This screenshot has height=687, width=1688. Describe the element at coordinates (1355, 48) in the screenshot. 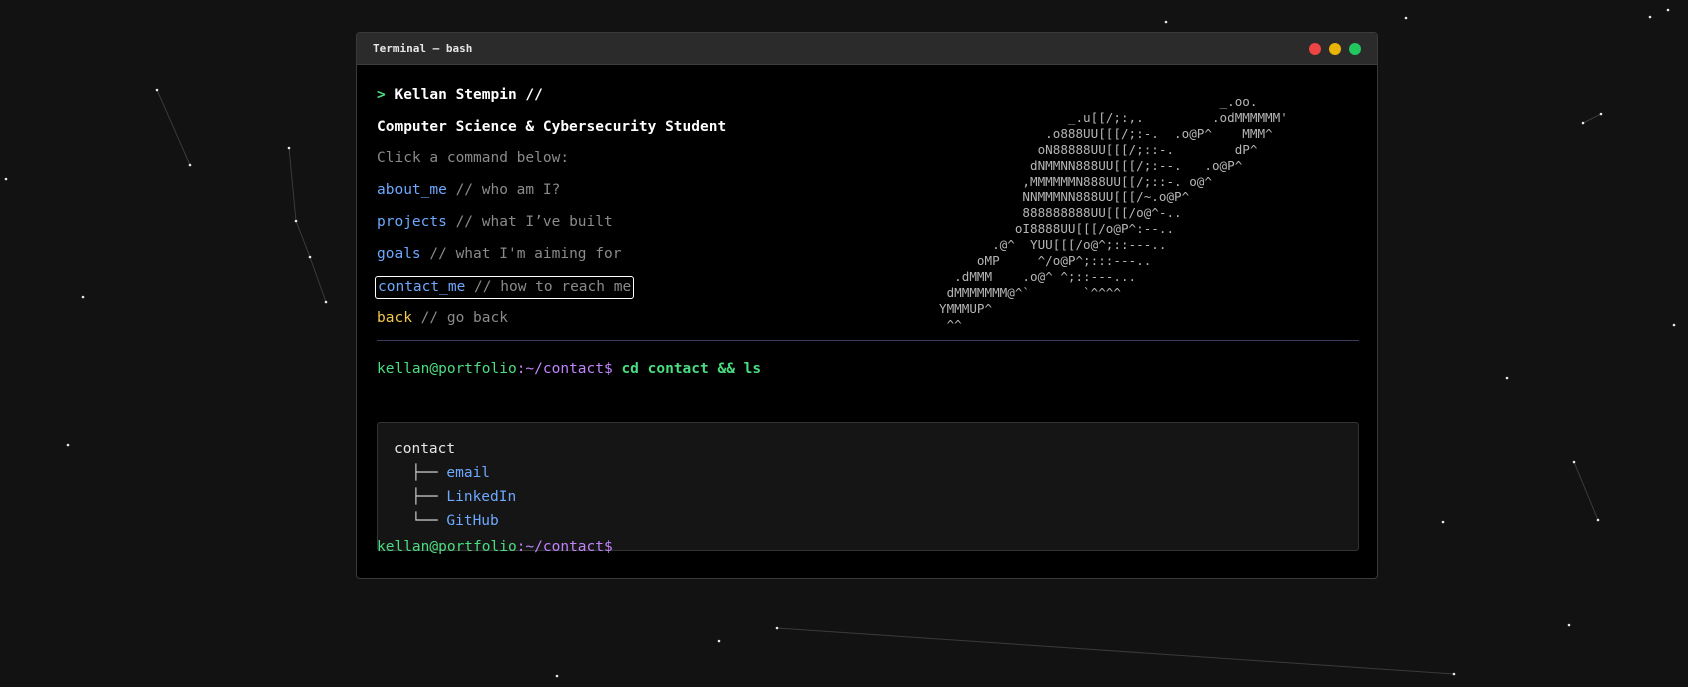

I see `maximize-window-button` at that location.